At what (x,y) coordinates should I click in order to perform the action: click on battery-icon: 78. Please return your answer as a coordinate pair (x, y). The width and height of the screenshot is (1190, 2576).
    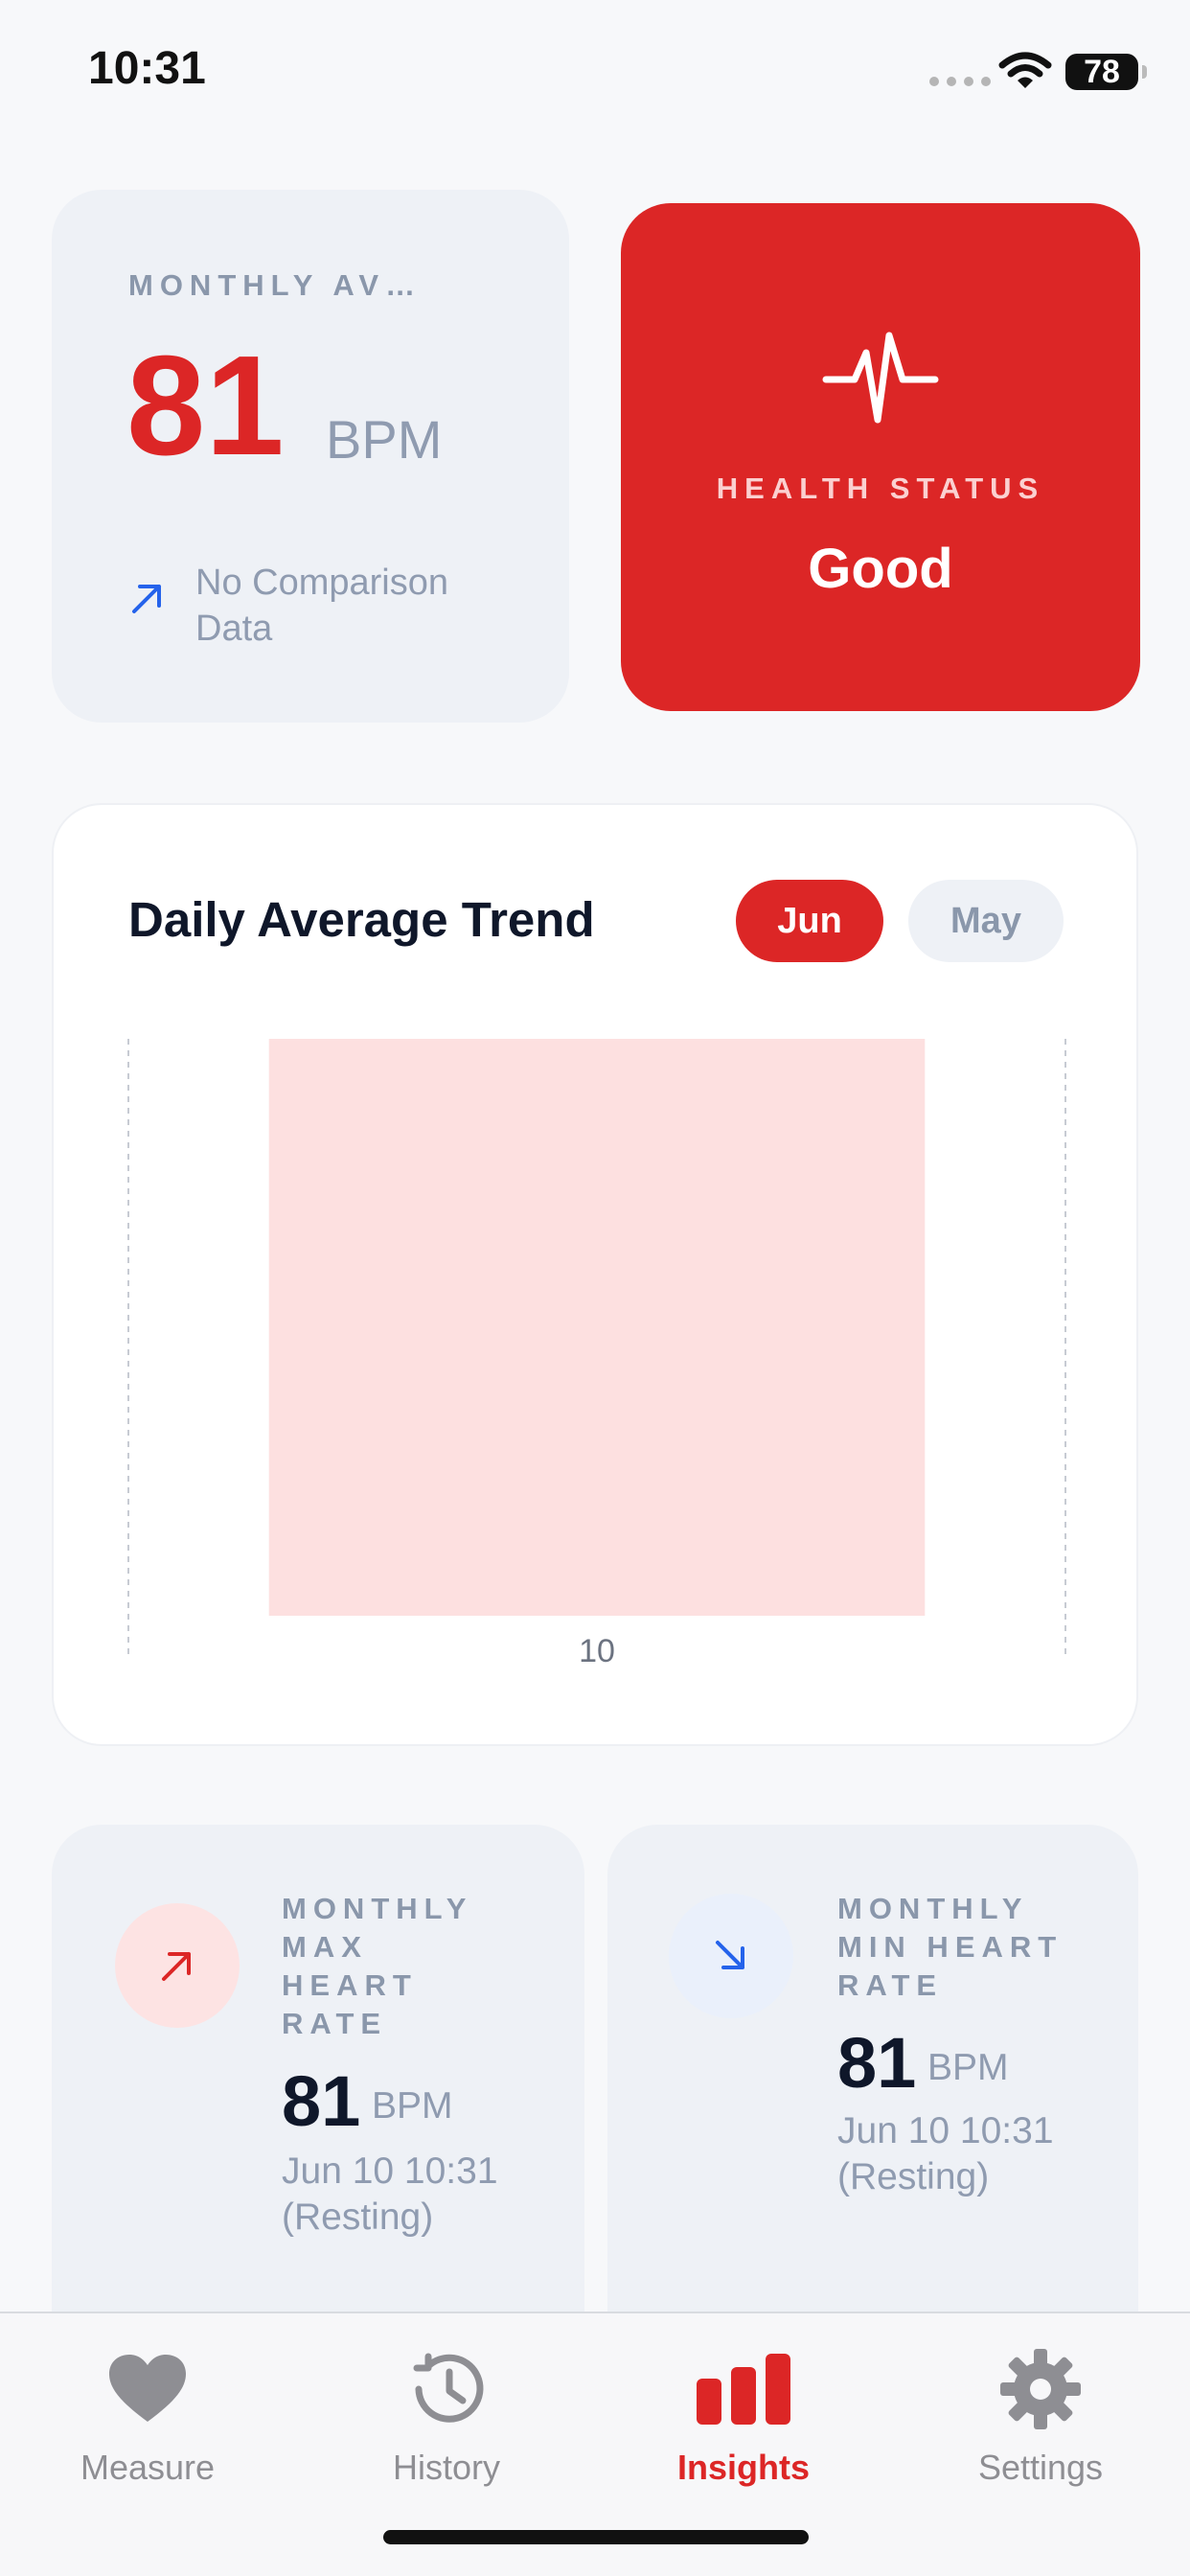
    Looking at the image, I should click on (1106, 71).